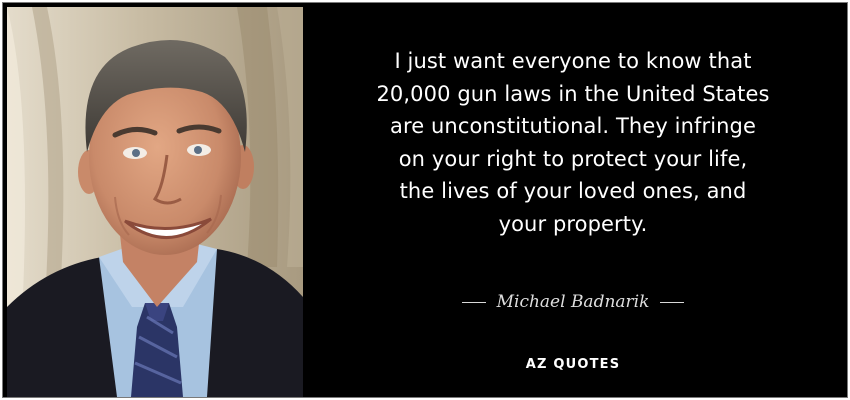 The width and height of the screenshot is (850, 400). What do you see at coordinates (573, 223) in the screenshot?
I see `quote-line: your property.` at bounding box center [573, 223].